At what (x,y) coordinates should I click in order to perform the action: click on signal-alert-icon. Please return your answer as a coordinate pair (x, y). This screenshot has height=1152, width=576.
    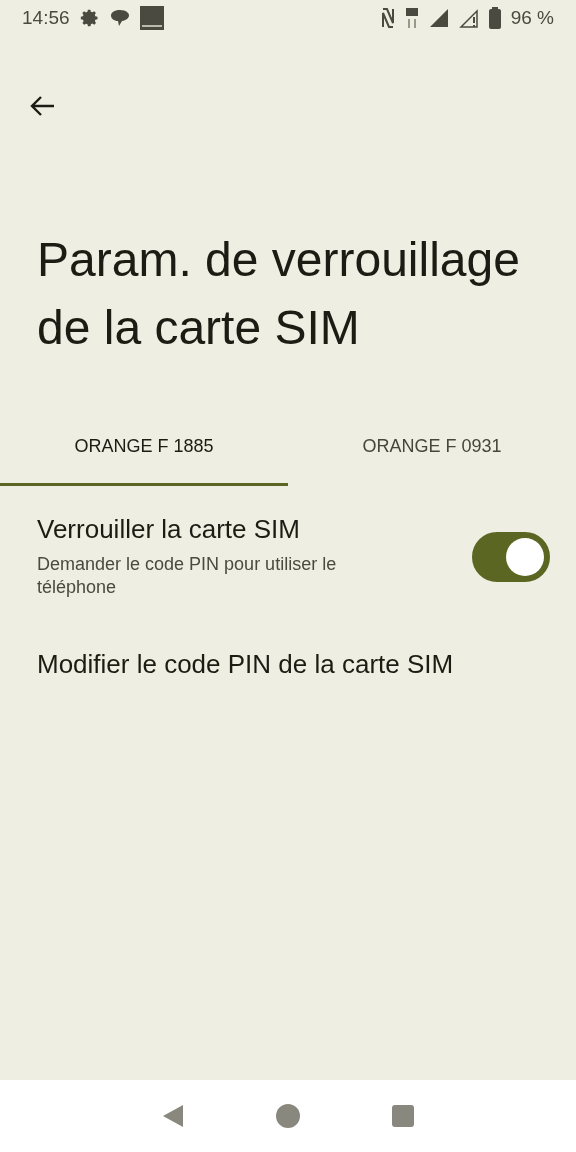
    Looking at the image, I should click on (468, 18).